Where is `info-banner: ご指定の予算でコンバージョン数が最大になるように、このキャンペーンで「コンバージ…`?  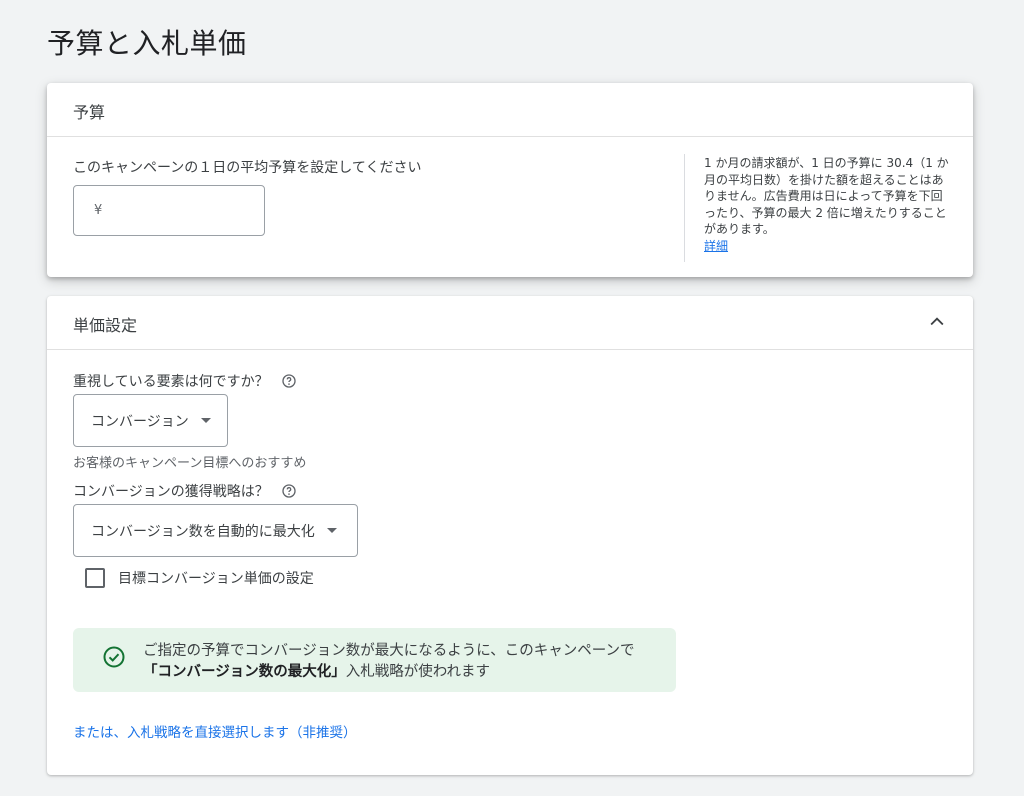
info-banner: ご指定の予算でコンバージョン数が最大になるように、このキャンペーンで「コンバージ… is located at coordinates (374, 660).